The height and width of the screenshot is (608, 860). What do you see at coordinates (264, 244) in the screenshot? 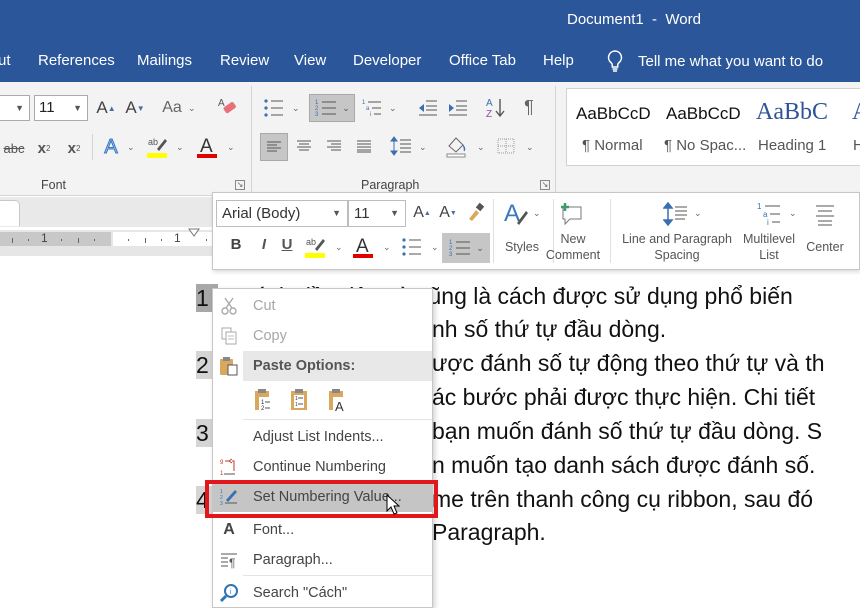
I see `italic-icon: I` at bounding box center [264, 244].